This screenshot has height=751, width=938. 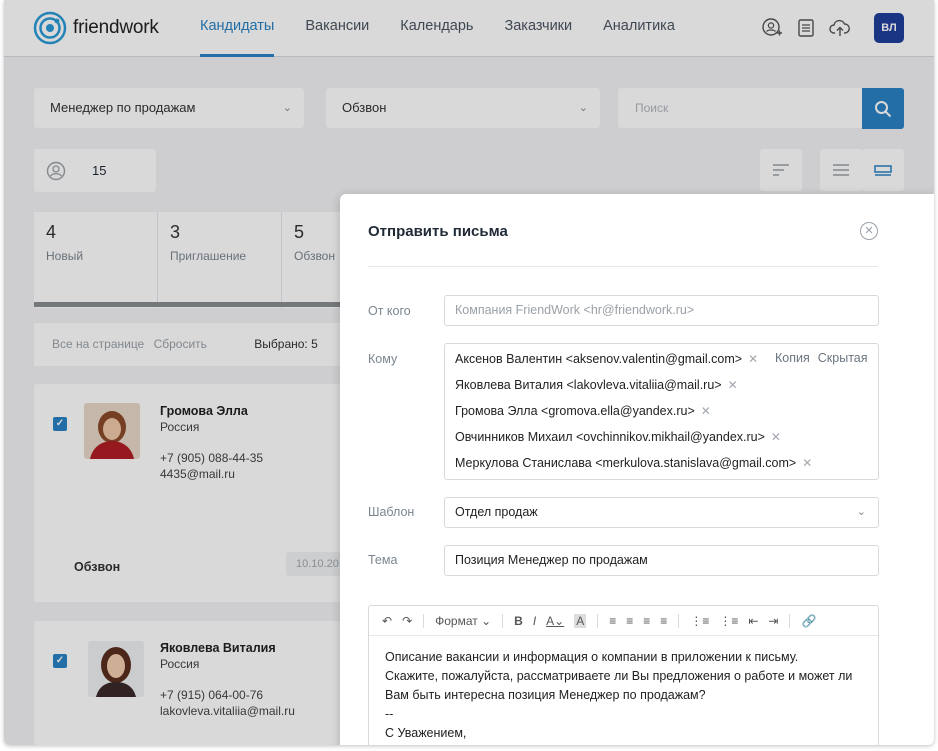 What do you see at coordinates (646, 621) in the screenshot?
I see `align-right-icon: ≡` at bounding box center [646, 621].